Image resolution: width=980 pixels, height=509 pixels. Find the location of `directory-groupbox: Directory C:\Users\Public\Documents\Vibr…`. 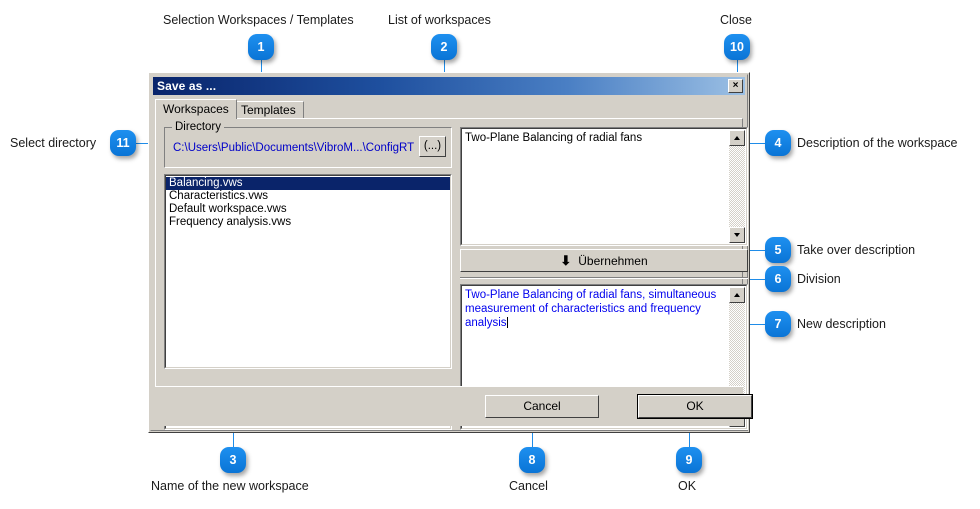

directory-groupbox: Directory C:\Users\Public\Documents\Vibr… is located at coordinates (308, 144).